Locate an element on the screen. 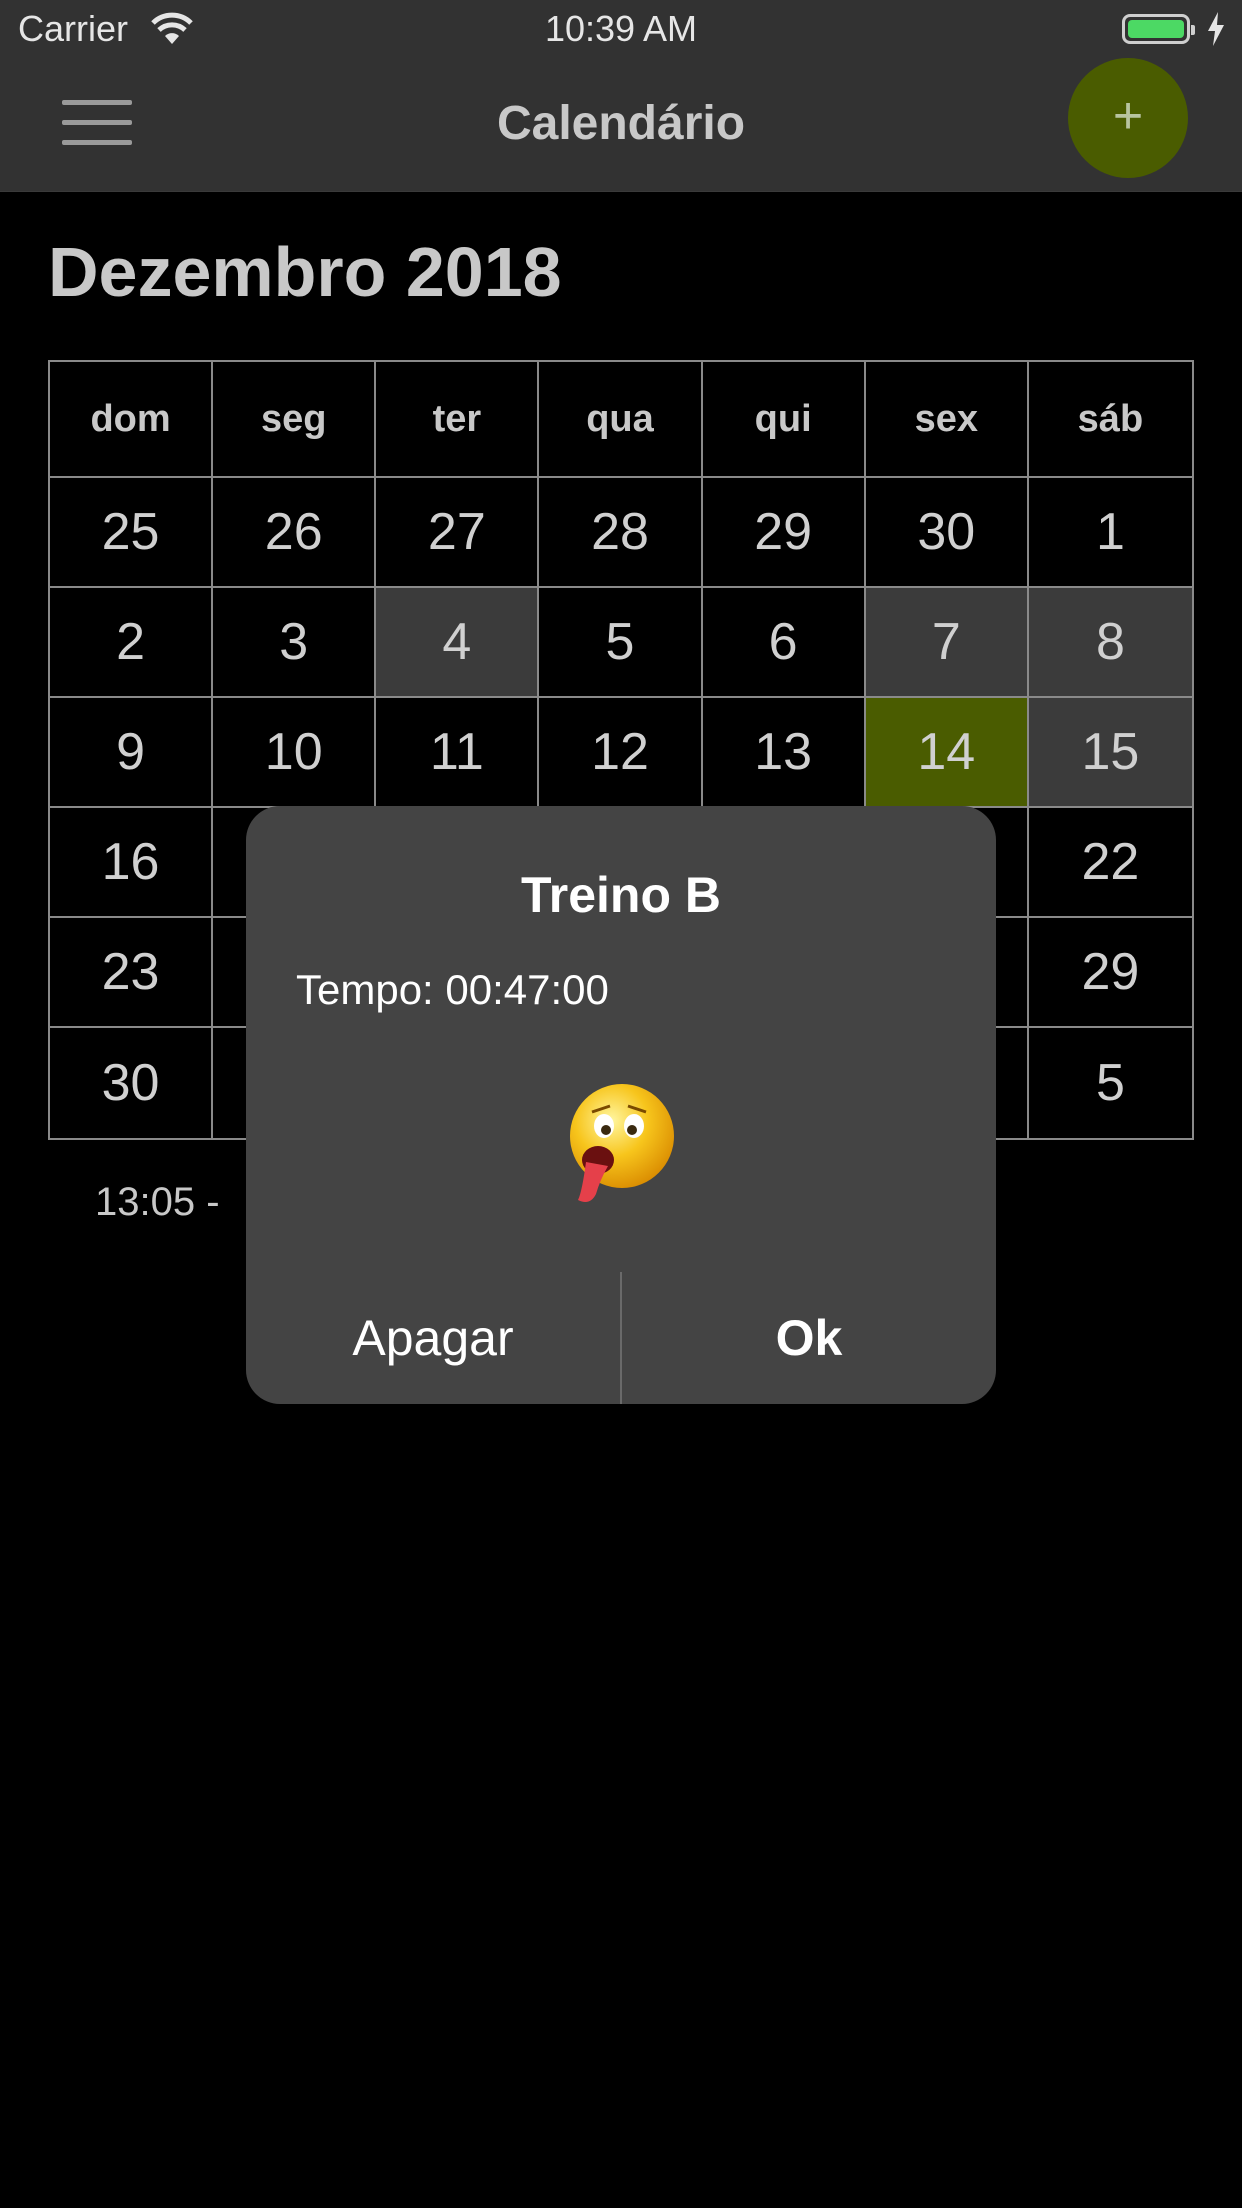 The image size is (1242, 2208). day-cell-selected: 14 is located at coordinates (947, 753).